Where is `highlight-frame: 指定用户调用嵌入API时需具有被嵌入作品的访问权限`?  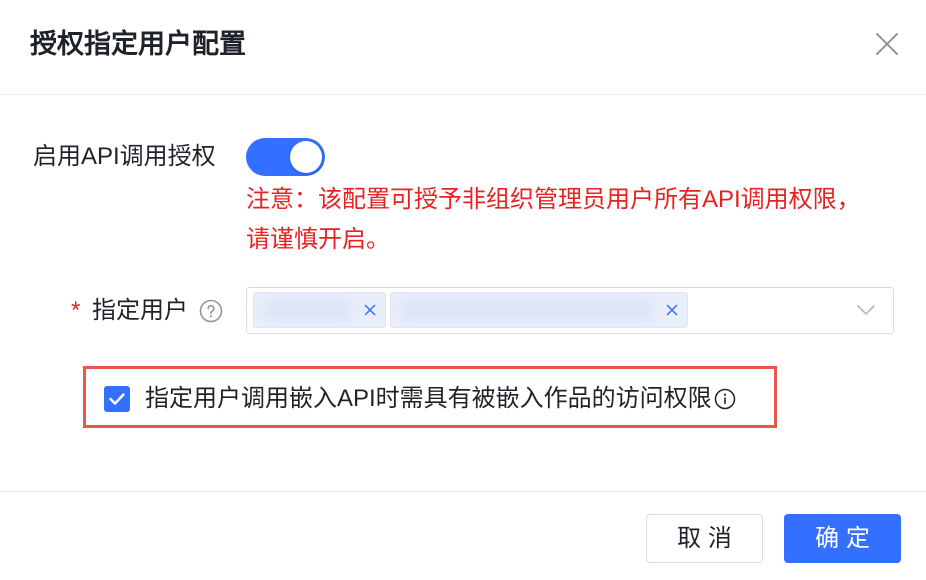
highlight-frame: 指定用户调用嵌入API时需具有被嵌入作品的访问权限 is located at coordinates (430, 397).